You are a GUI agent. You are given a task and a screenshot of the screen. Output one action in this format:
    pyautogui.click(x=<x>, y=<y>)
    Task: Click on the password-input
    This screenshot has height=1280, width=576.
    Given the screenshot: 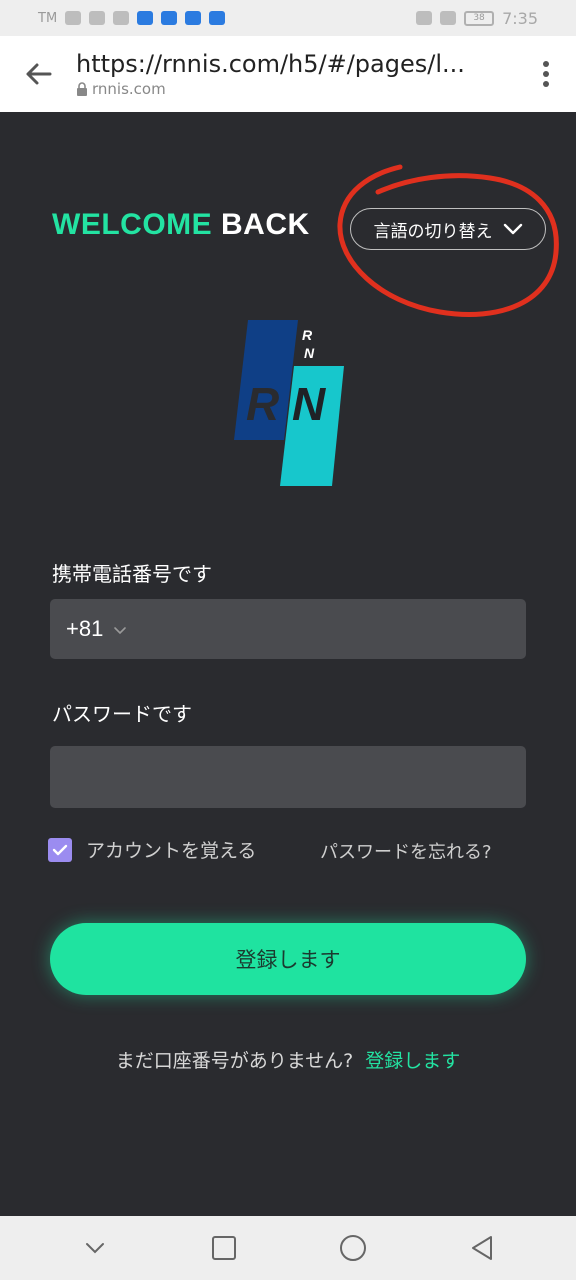 What is the action you would take?
    pyautogui.click(x=288, y=777)
    